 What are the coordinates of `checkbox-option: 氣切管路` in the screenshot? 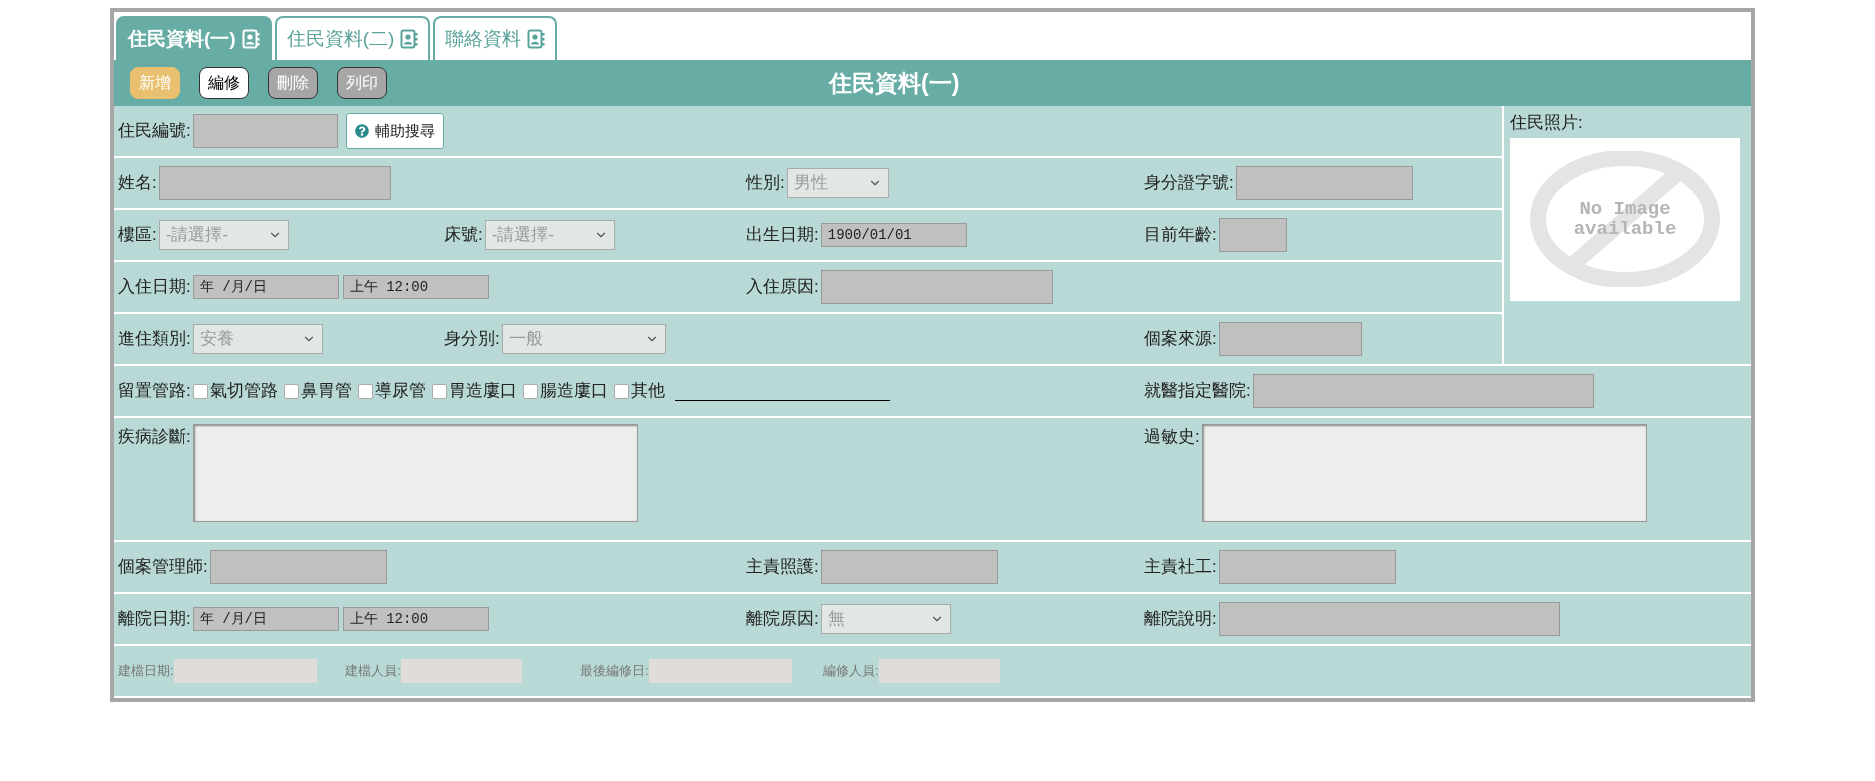 It's located at (235, 391).